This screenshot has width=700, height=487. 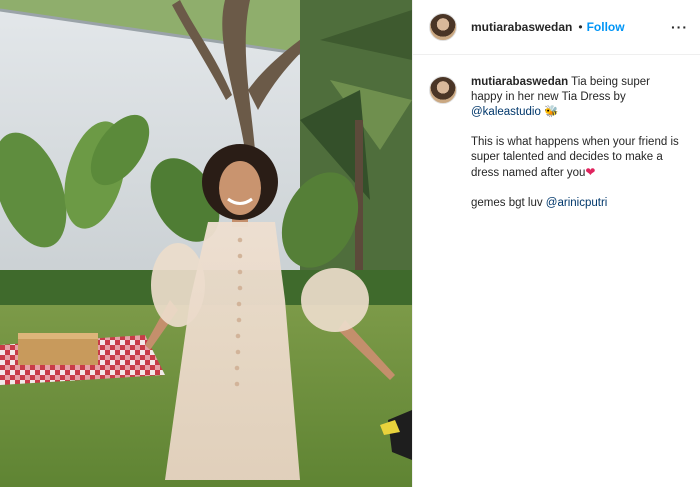 What do you see at coordinates (443, 27) in the screenshot?
I see `profile-avatar` at bounding box center [443, 27].